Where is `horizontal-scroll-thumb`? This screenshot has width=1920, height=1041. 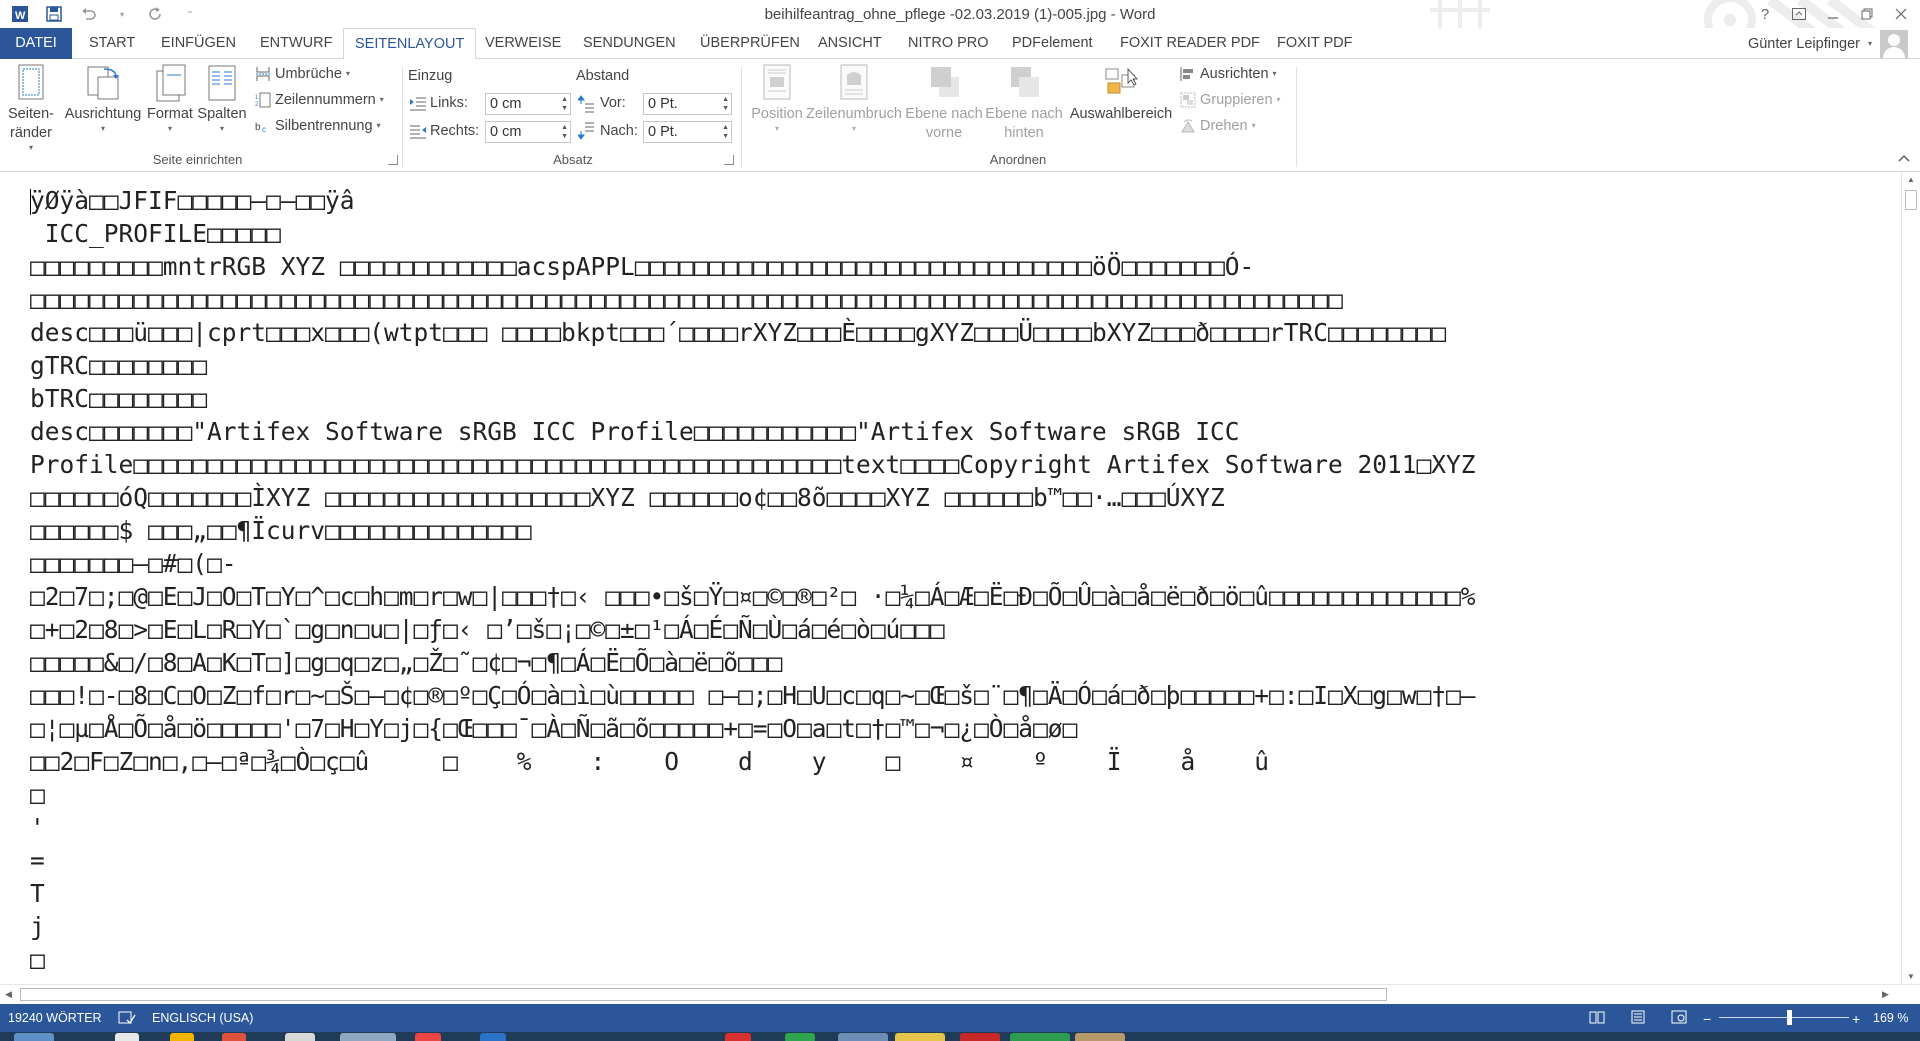
horizontal-scroll-thumb is located at coordinates (703, 994).